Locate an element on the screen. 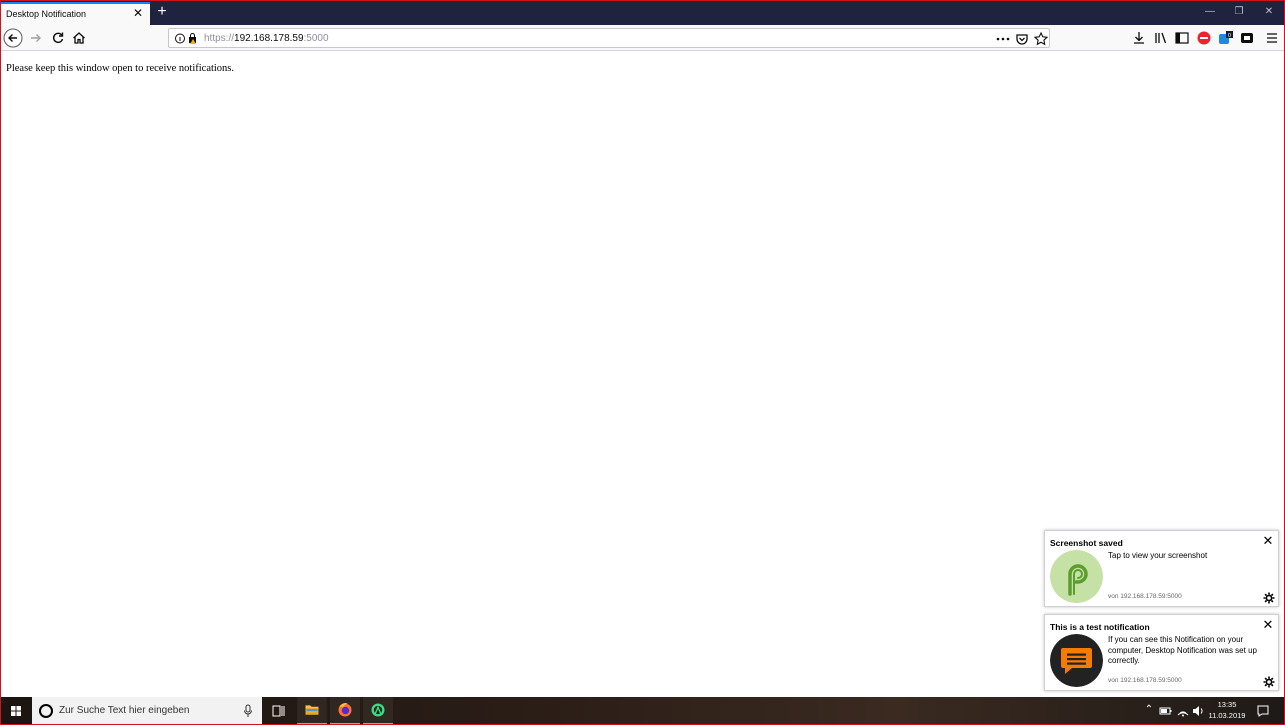 This screenshot has width=1285, height=725. tab-title: Desktop Notification is located at coordinates (46, 14).